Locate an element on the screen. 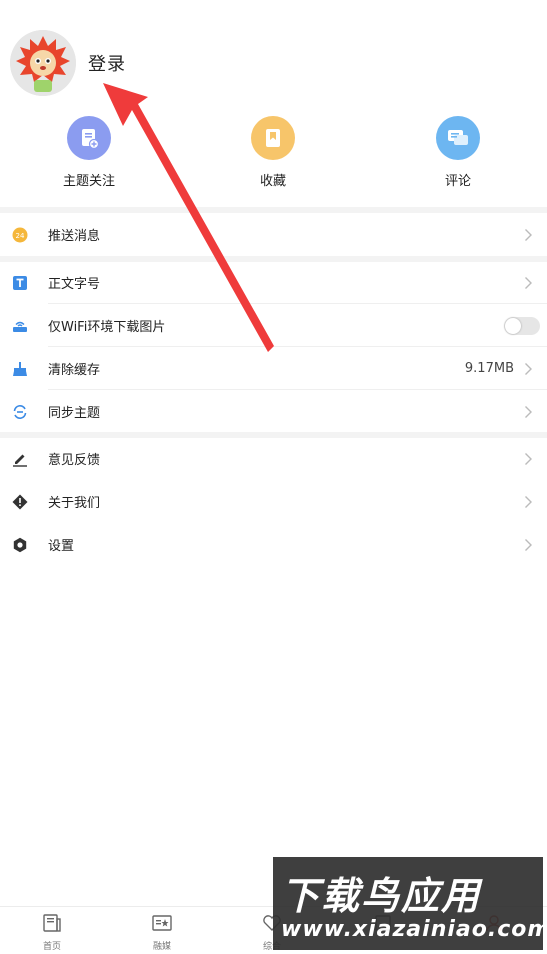 Image resolution: width=547 pixels, height=954 pixels. menu-item-about: 关于我们 is located at coordinates (273, 501).